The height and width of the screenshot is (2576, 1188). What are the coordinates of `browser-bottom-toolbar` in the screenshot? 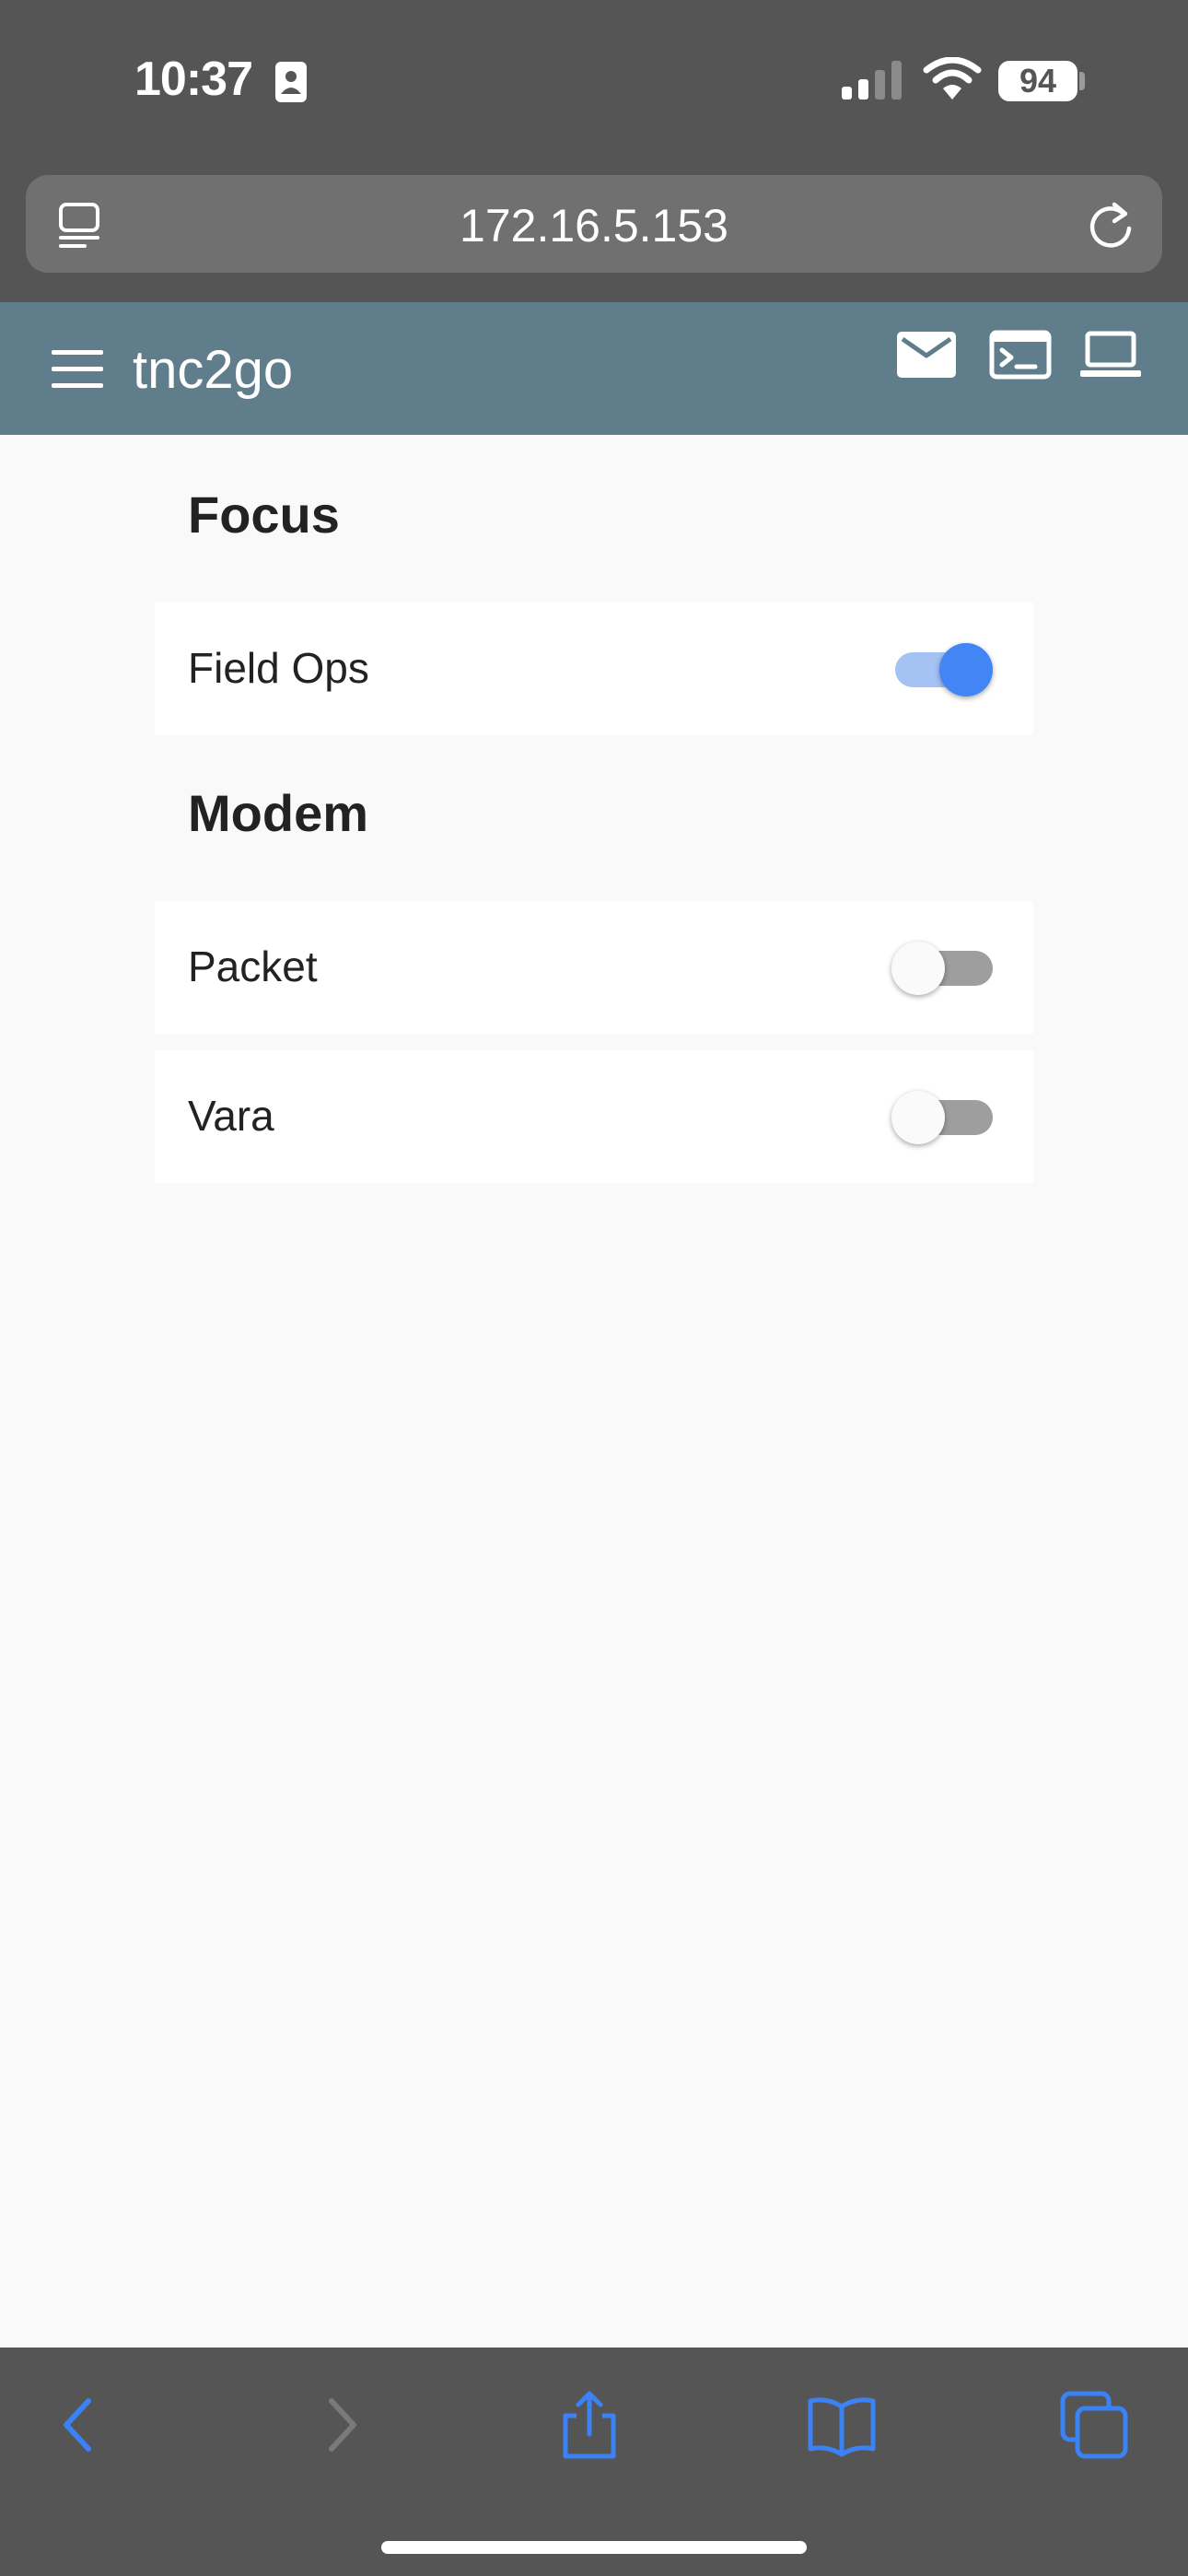 It's located at (594, 2462).